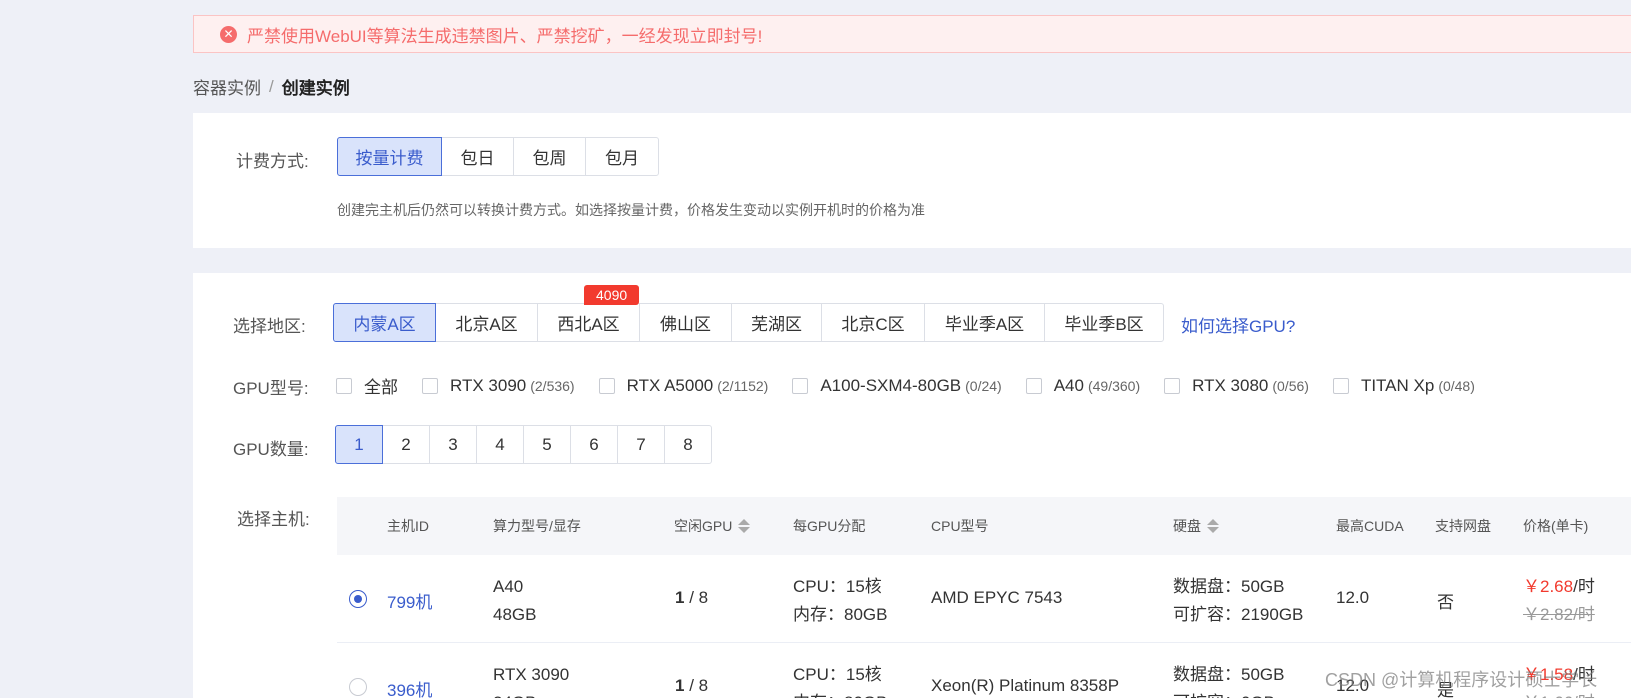 This screenshot has height=698, width=1631. What do you see at coordinates (622, 156) in the screenshot?
I see `billing-option-monthly: 包月` at bounding box center [622, 156].